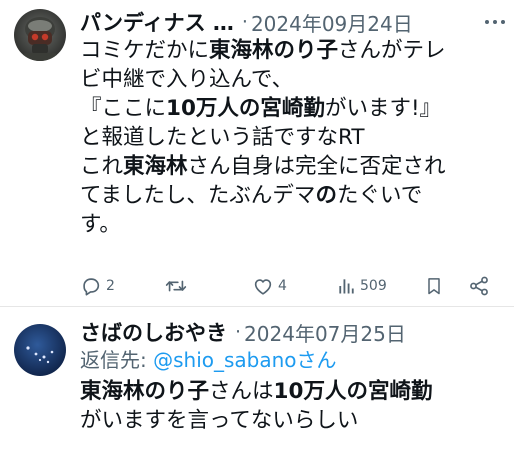 The height and width of the screenshot is (453, 514). I want to click on post-text-segment: さんがテレ, so click(392, 50).